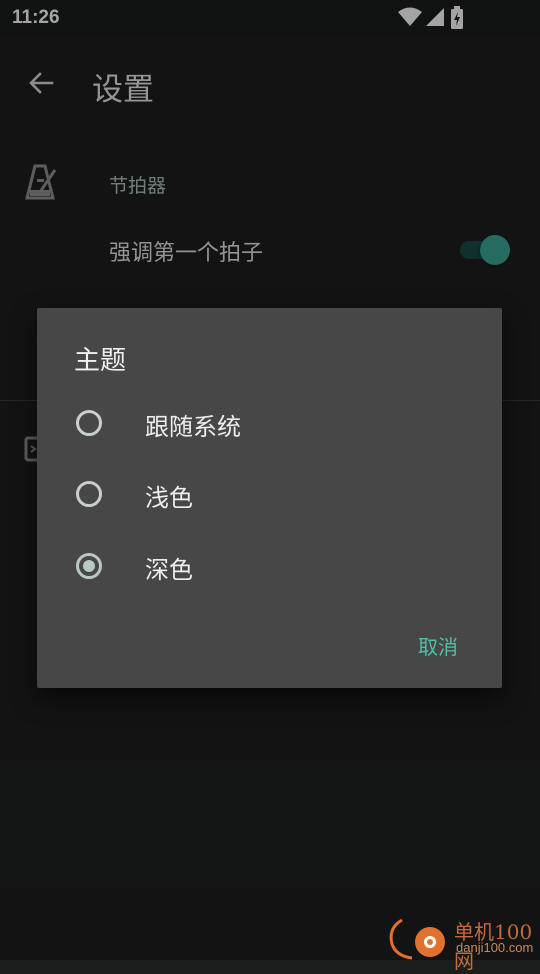 This screenshot has width=540, height=974. Describe the element at coordinates (100, 361) in the screenshot. I see `dialog-title: 主题` at that location.